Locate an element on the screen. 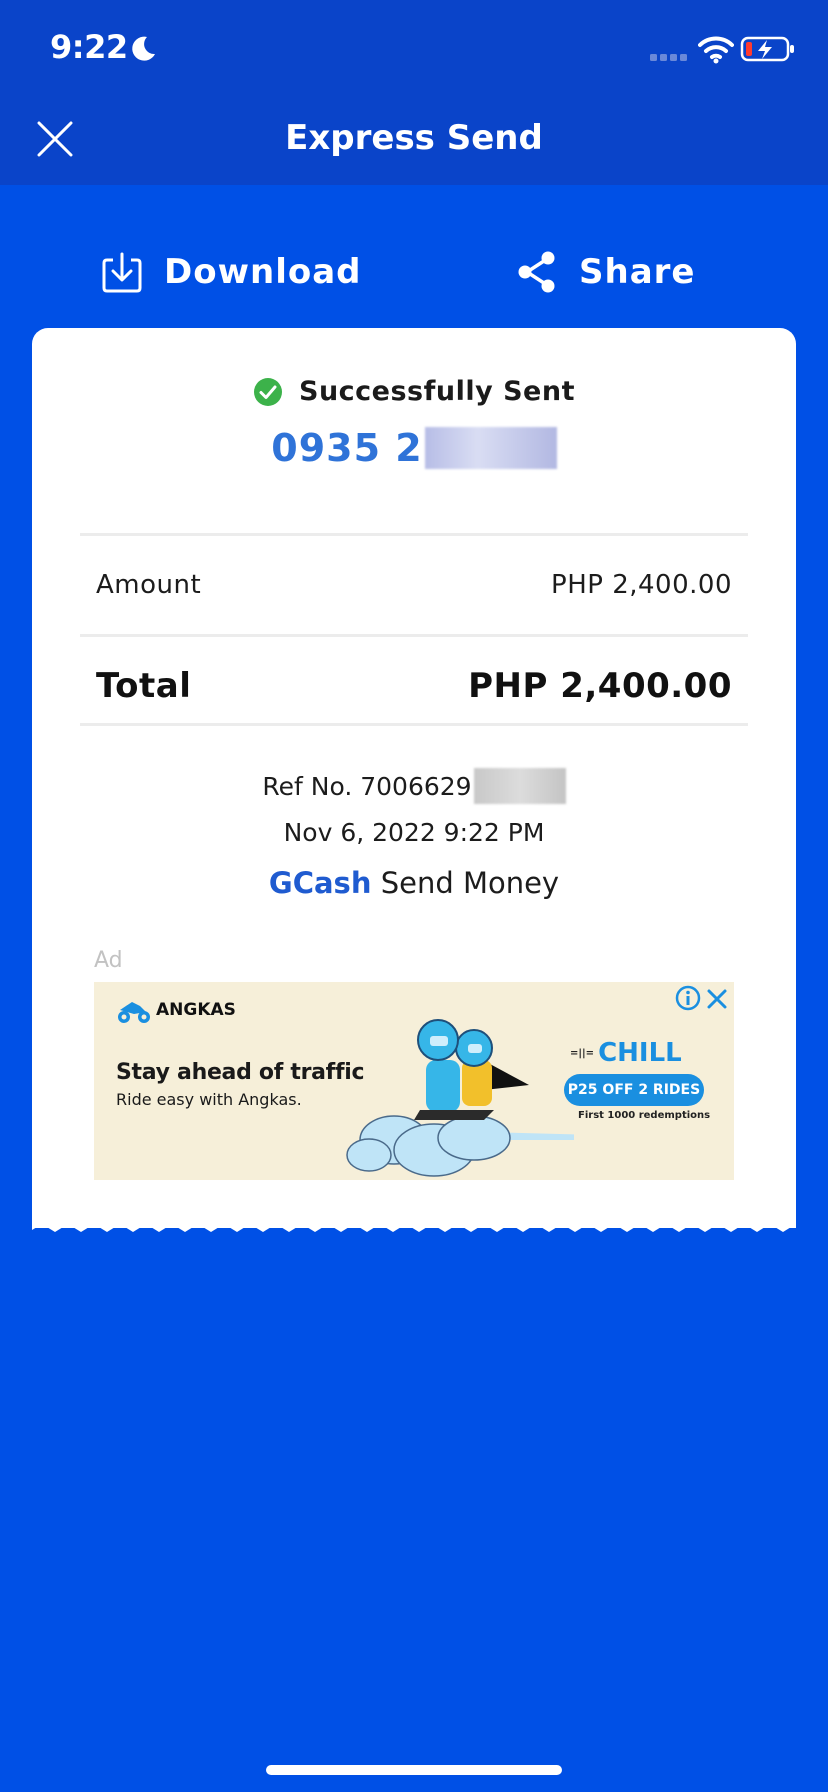  ad-label: Ad is located at coordinates (108, 960).